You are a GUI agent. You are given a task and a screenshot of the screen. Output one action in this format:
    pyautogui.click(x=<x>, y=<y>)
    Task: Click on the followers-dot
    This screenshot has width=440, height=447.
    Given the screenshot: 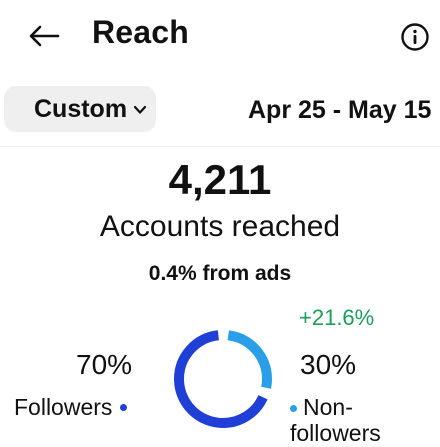 What is the action you would take?
    pyautogui.click(x=124, y=407)
    